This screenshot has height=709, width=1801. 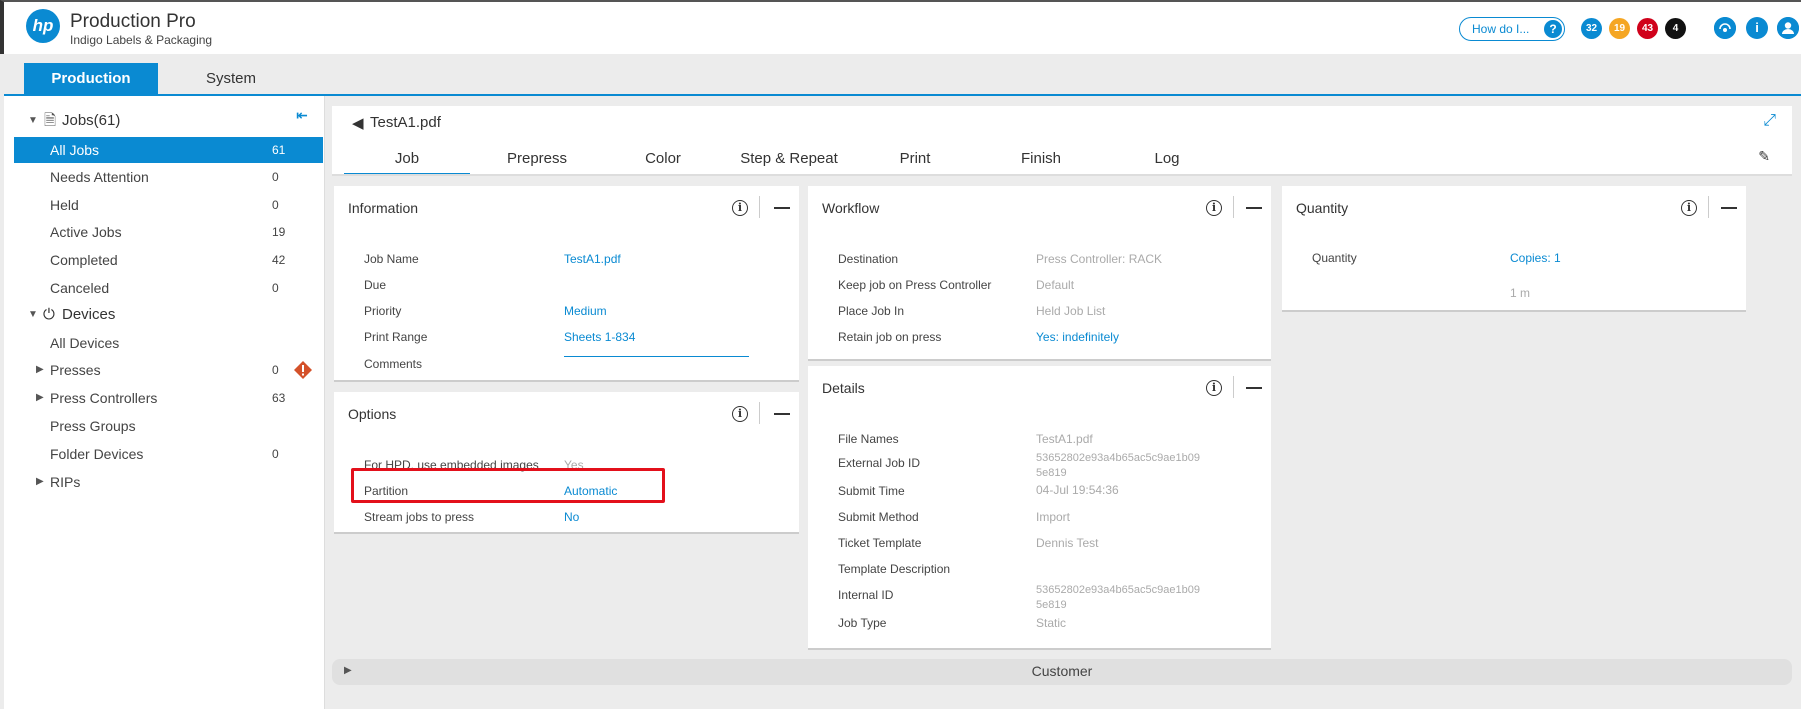 I want to click on ticket-template-value: Dennis Test, so click(x=1067, y=543).